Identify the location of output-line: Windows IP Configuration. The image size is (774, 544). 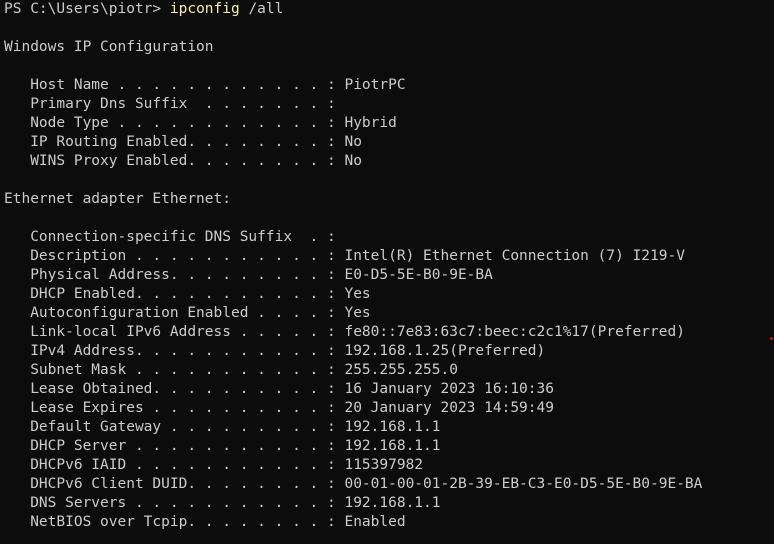
(109, 47).